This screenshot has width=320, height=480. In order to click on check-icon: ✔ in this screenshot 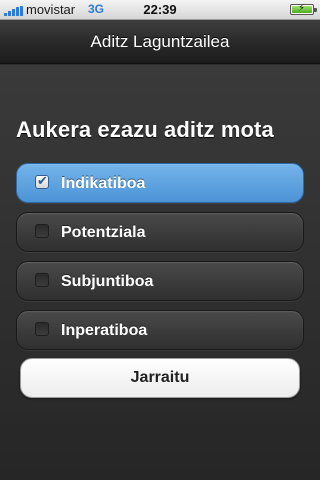, I will do `click(42, 180)`.